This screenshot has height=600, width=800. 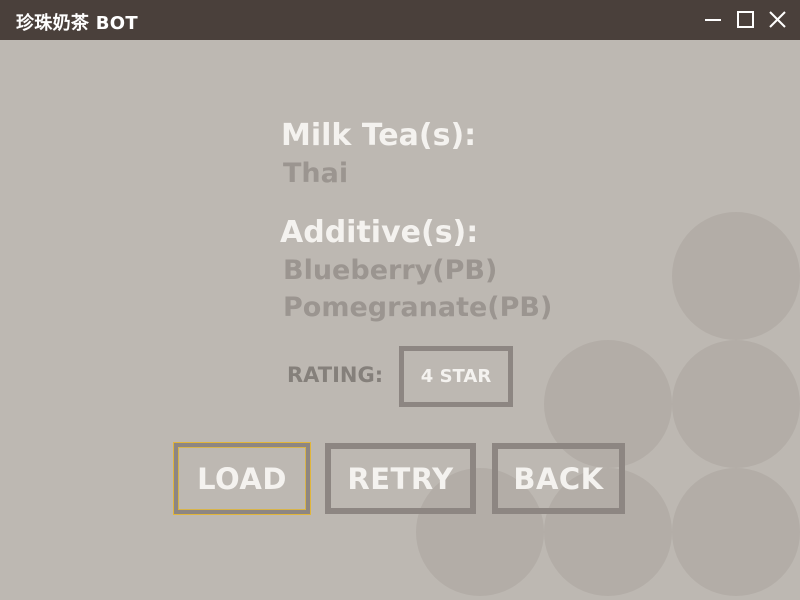 I want to click on maximize-button, so click(x=745, y=20).